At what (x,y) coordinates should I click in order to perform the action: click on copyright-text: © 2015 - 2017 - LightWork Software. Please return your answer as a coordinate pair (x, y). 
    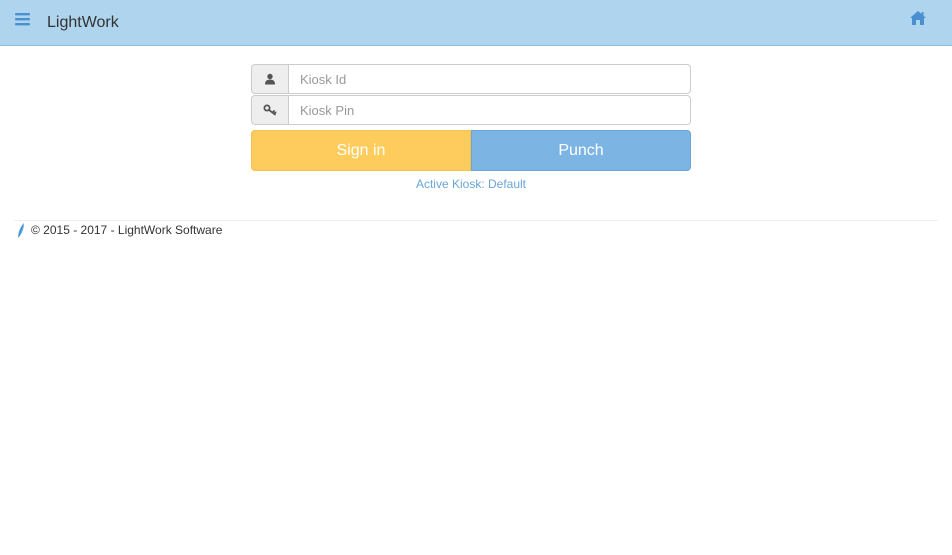
    Looking at the image, I should click on (127, 230).